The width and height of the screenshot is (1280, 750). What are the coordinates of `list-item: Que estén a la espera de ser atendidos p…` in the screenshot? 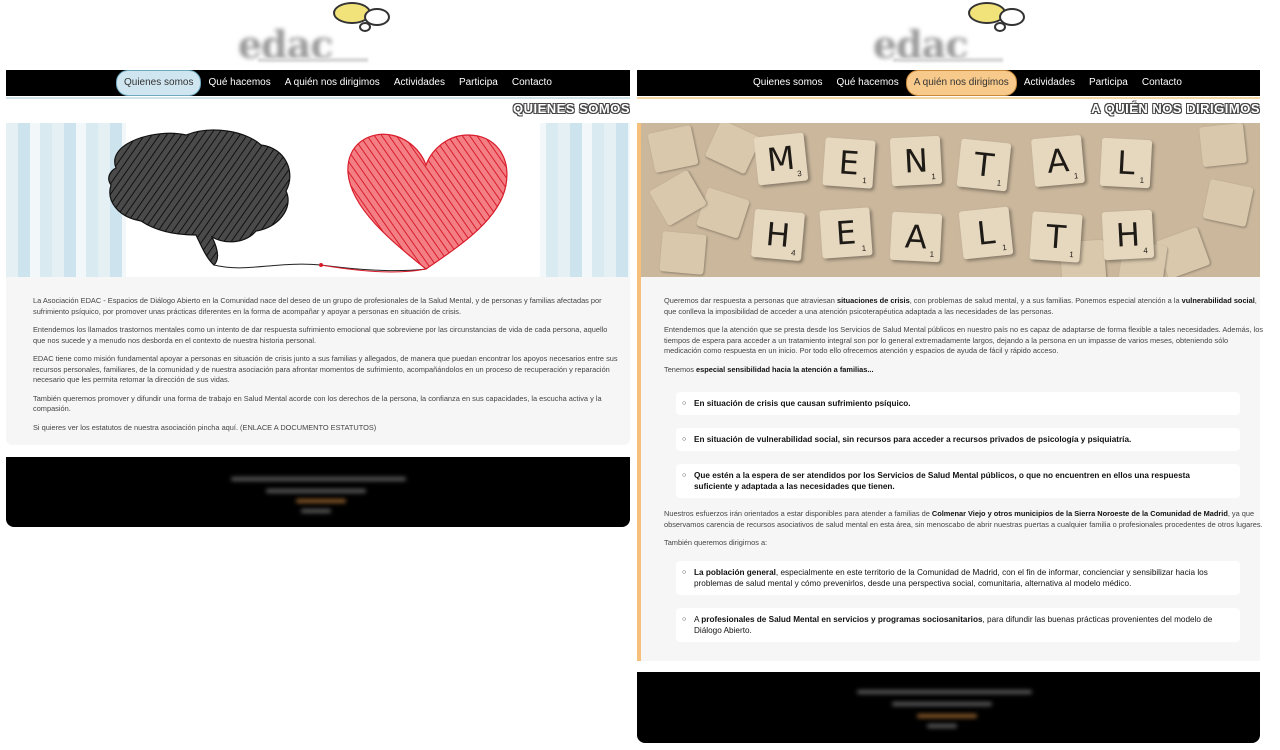 It's located at (958, 481).